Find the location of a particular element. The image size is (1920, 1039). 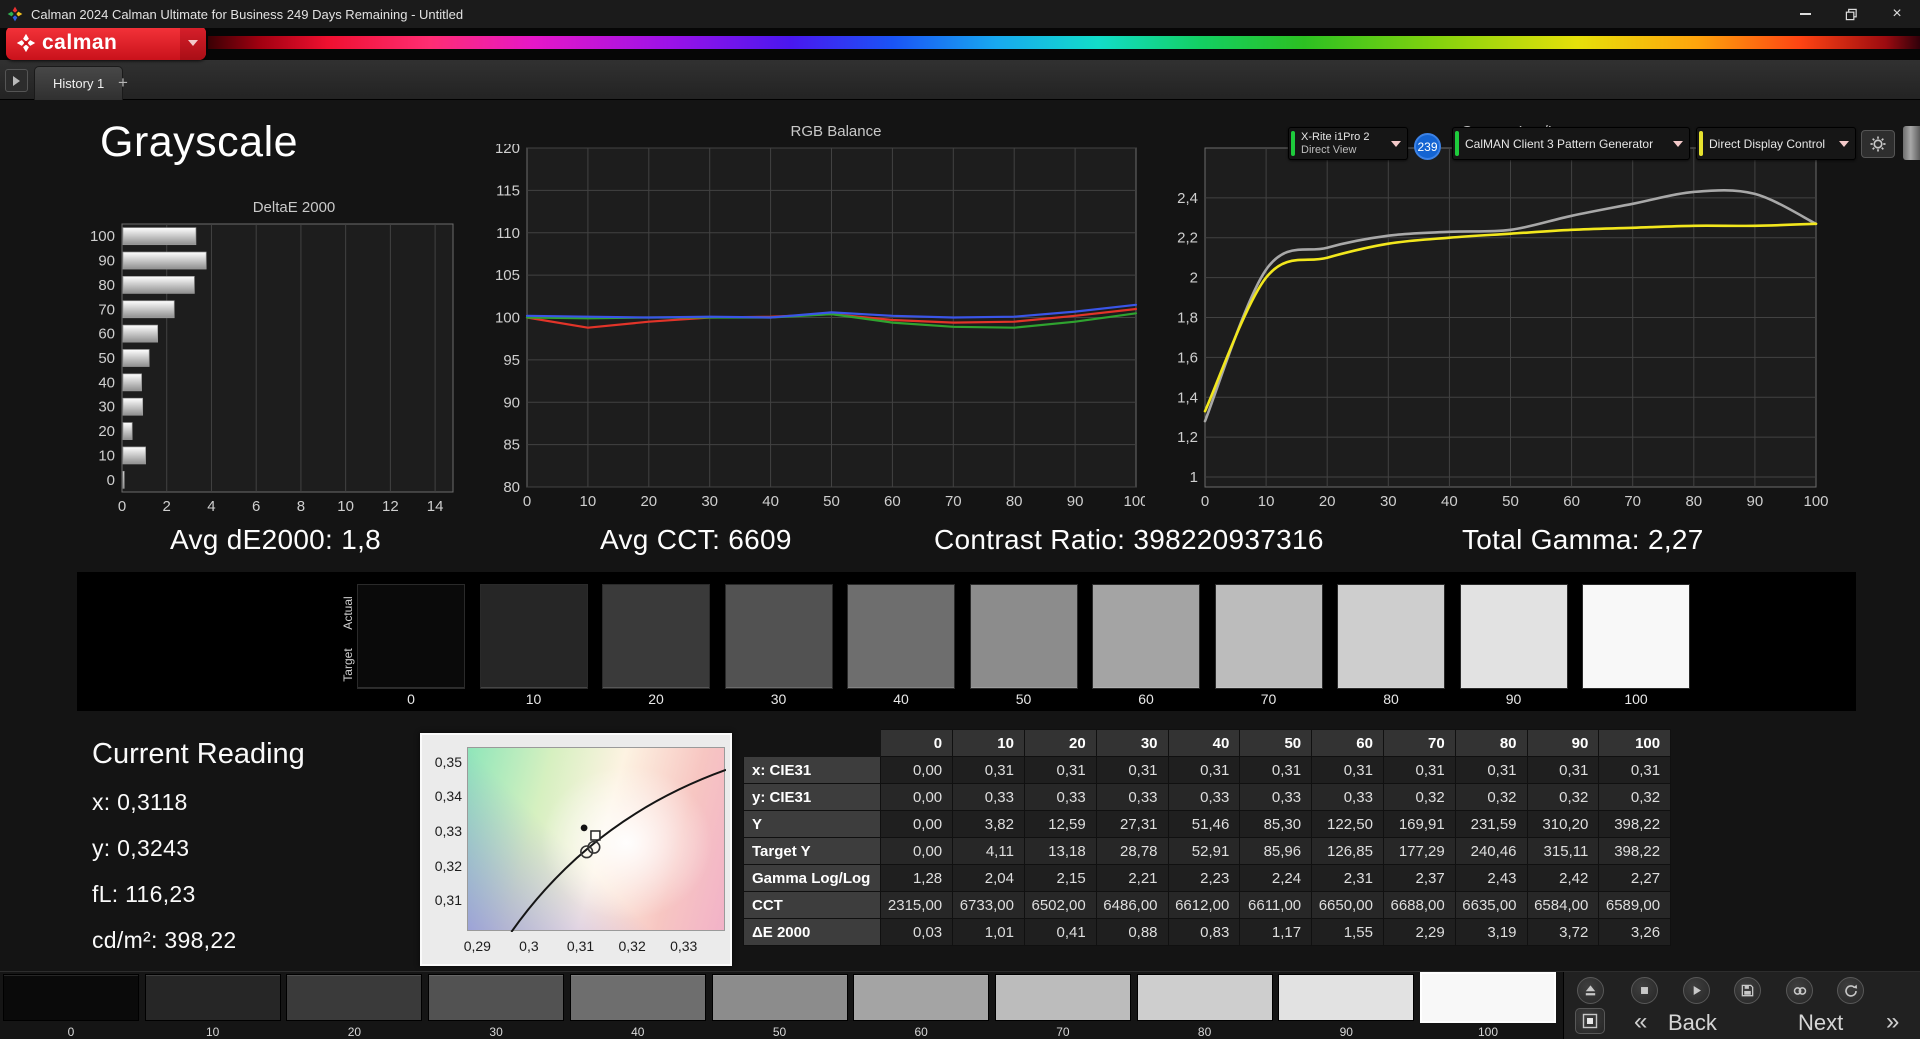

table-cell: 51,46 is located at coordinates (1204, 824).